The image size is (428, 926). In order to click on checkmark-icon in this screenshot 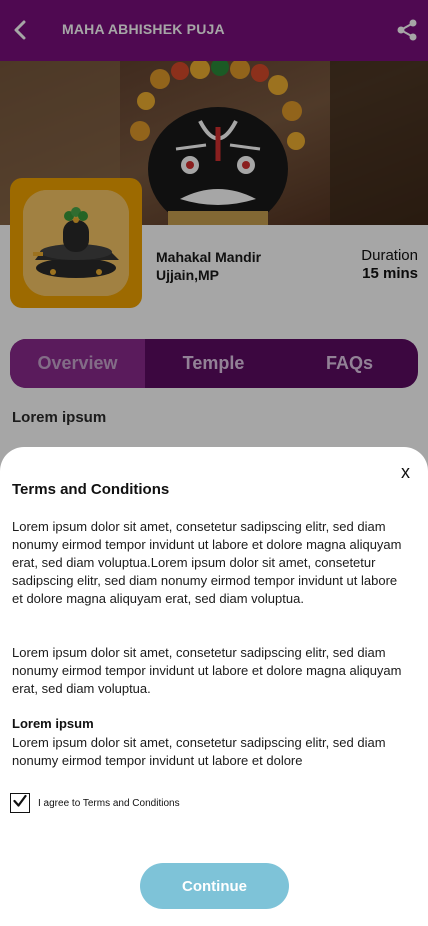, I will do `click(20, 803)`.